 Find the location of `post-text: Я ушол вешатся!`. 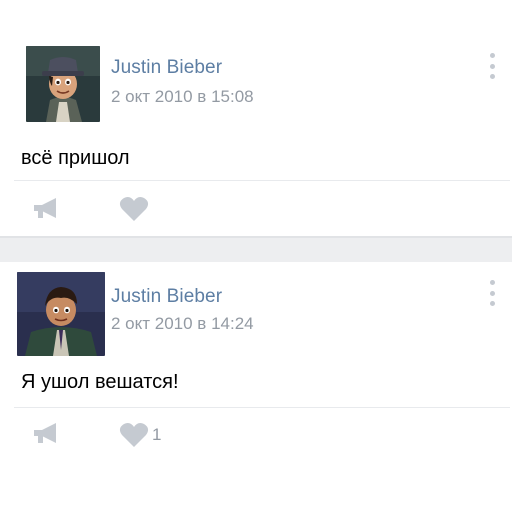

post-text: Я ушол вешатся! is located at coordinates (100, 382).